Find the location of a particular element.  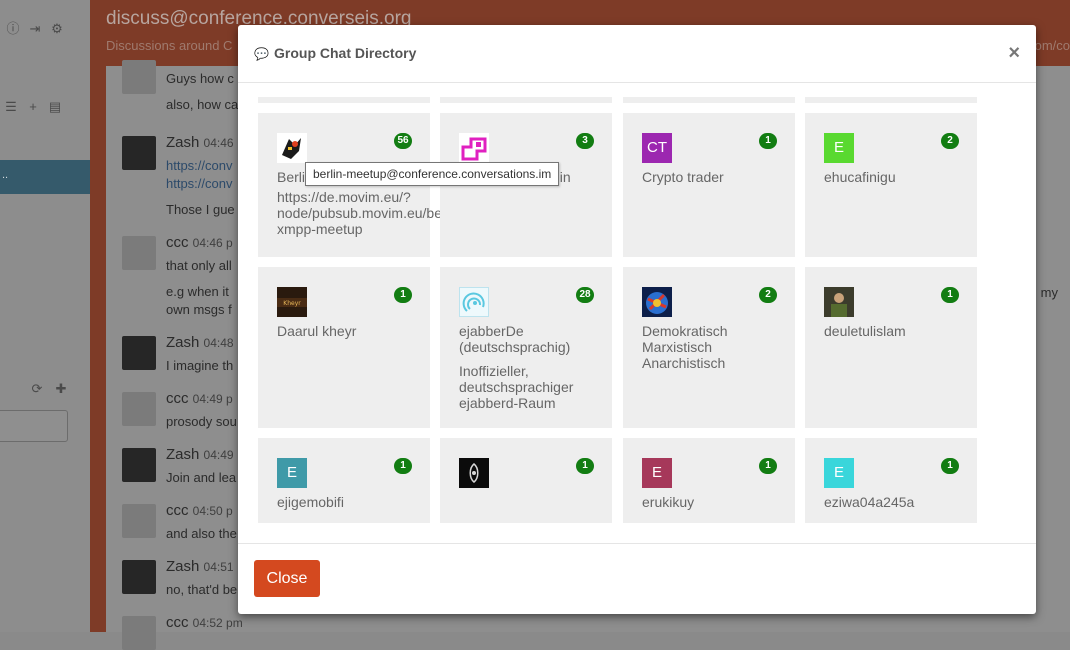

room-card: 2 Demokratisch Marxistisch Anarchistisch is located at coordinates (709, 347).